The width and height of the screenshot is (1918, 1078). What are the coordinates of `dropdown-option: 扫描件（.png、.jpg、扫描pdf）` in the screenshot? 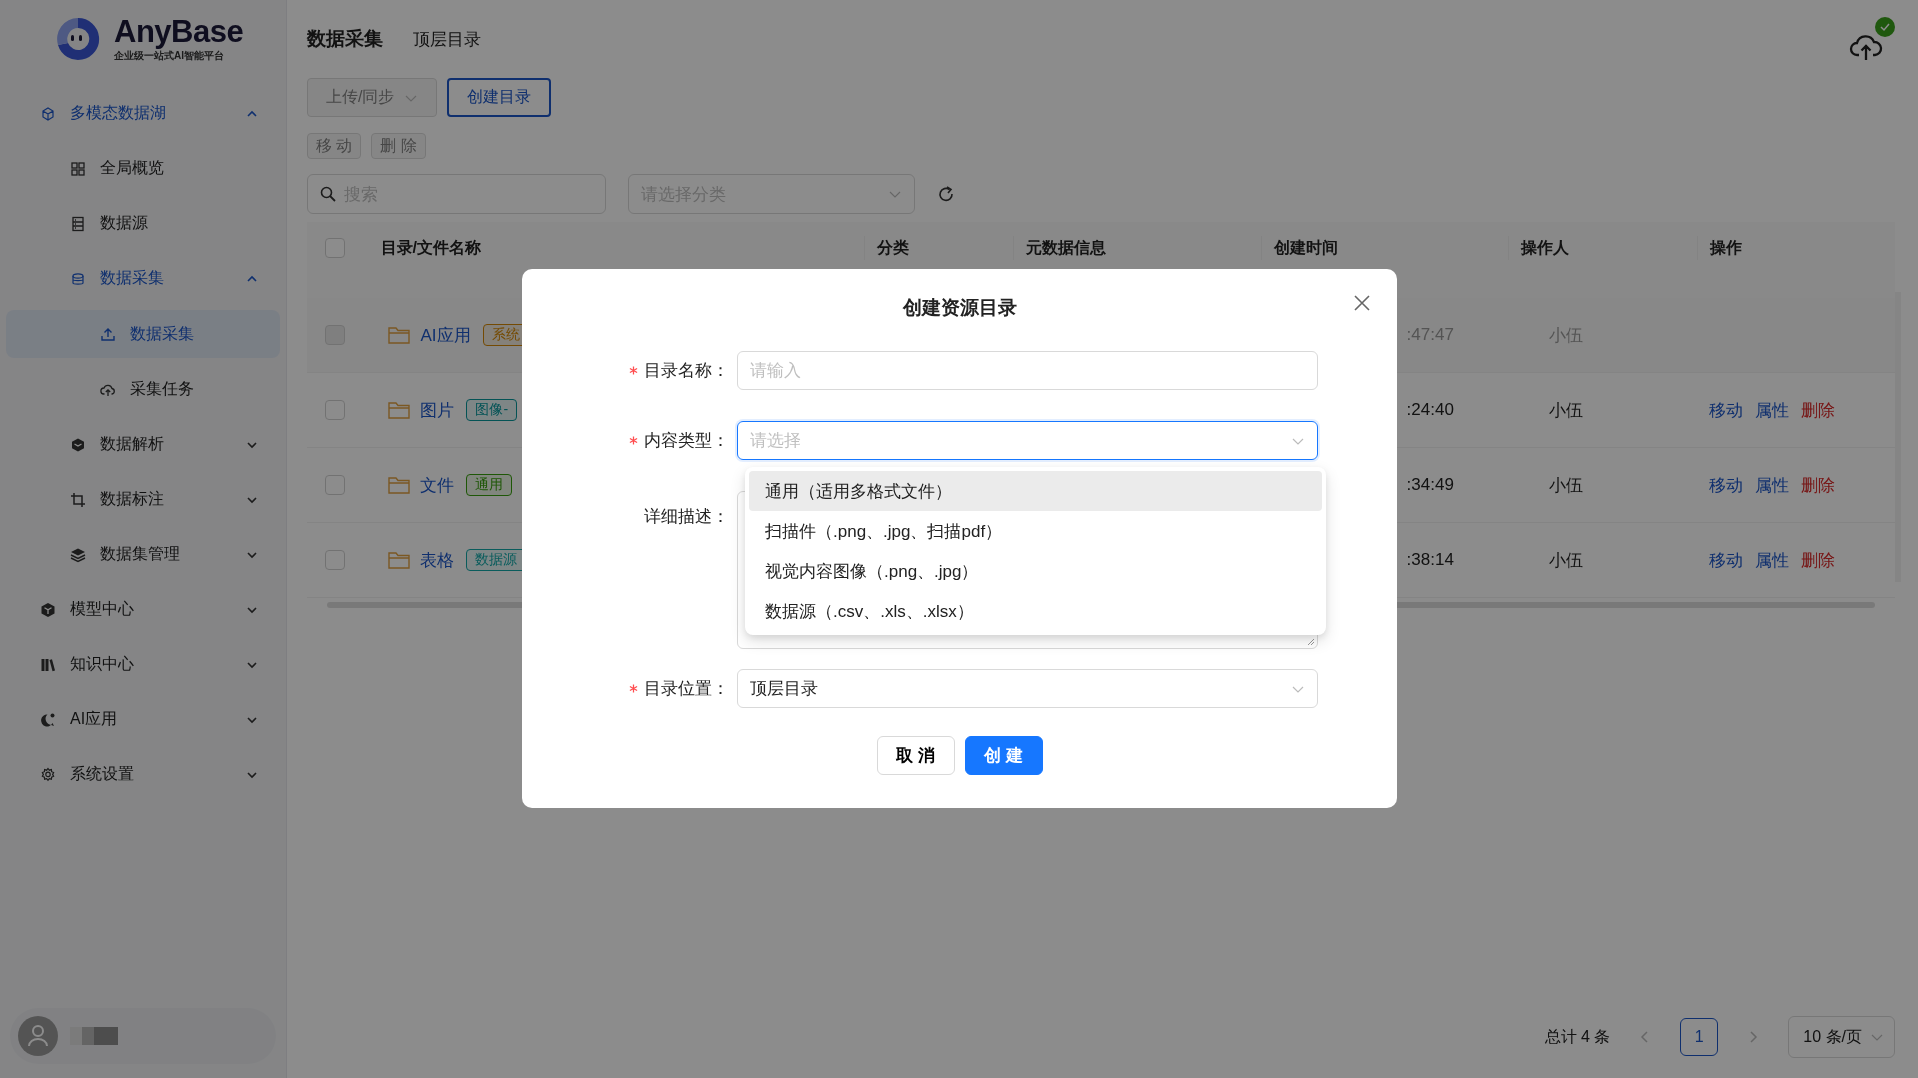 It's located at (1035, 531).